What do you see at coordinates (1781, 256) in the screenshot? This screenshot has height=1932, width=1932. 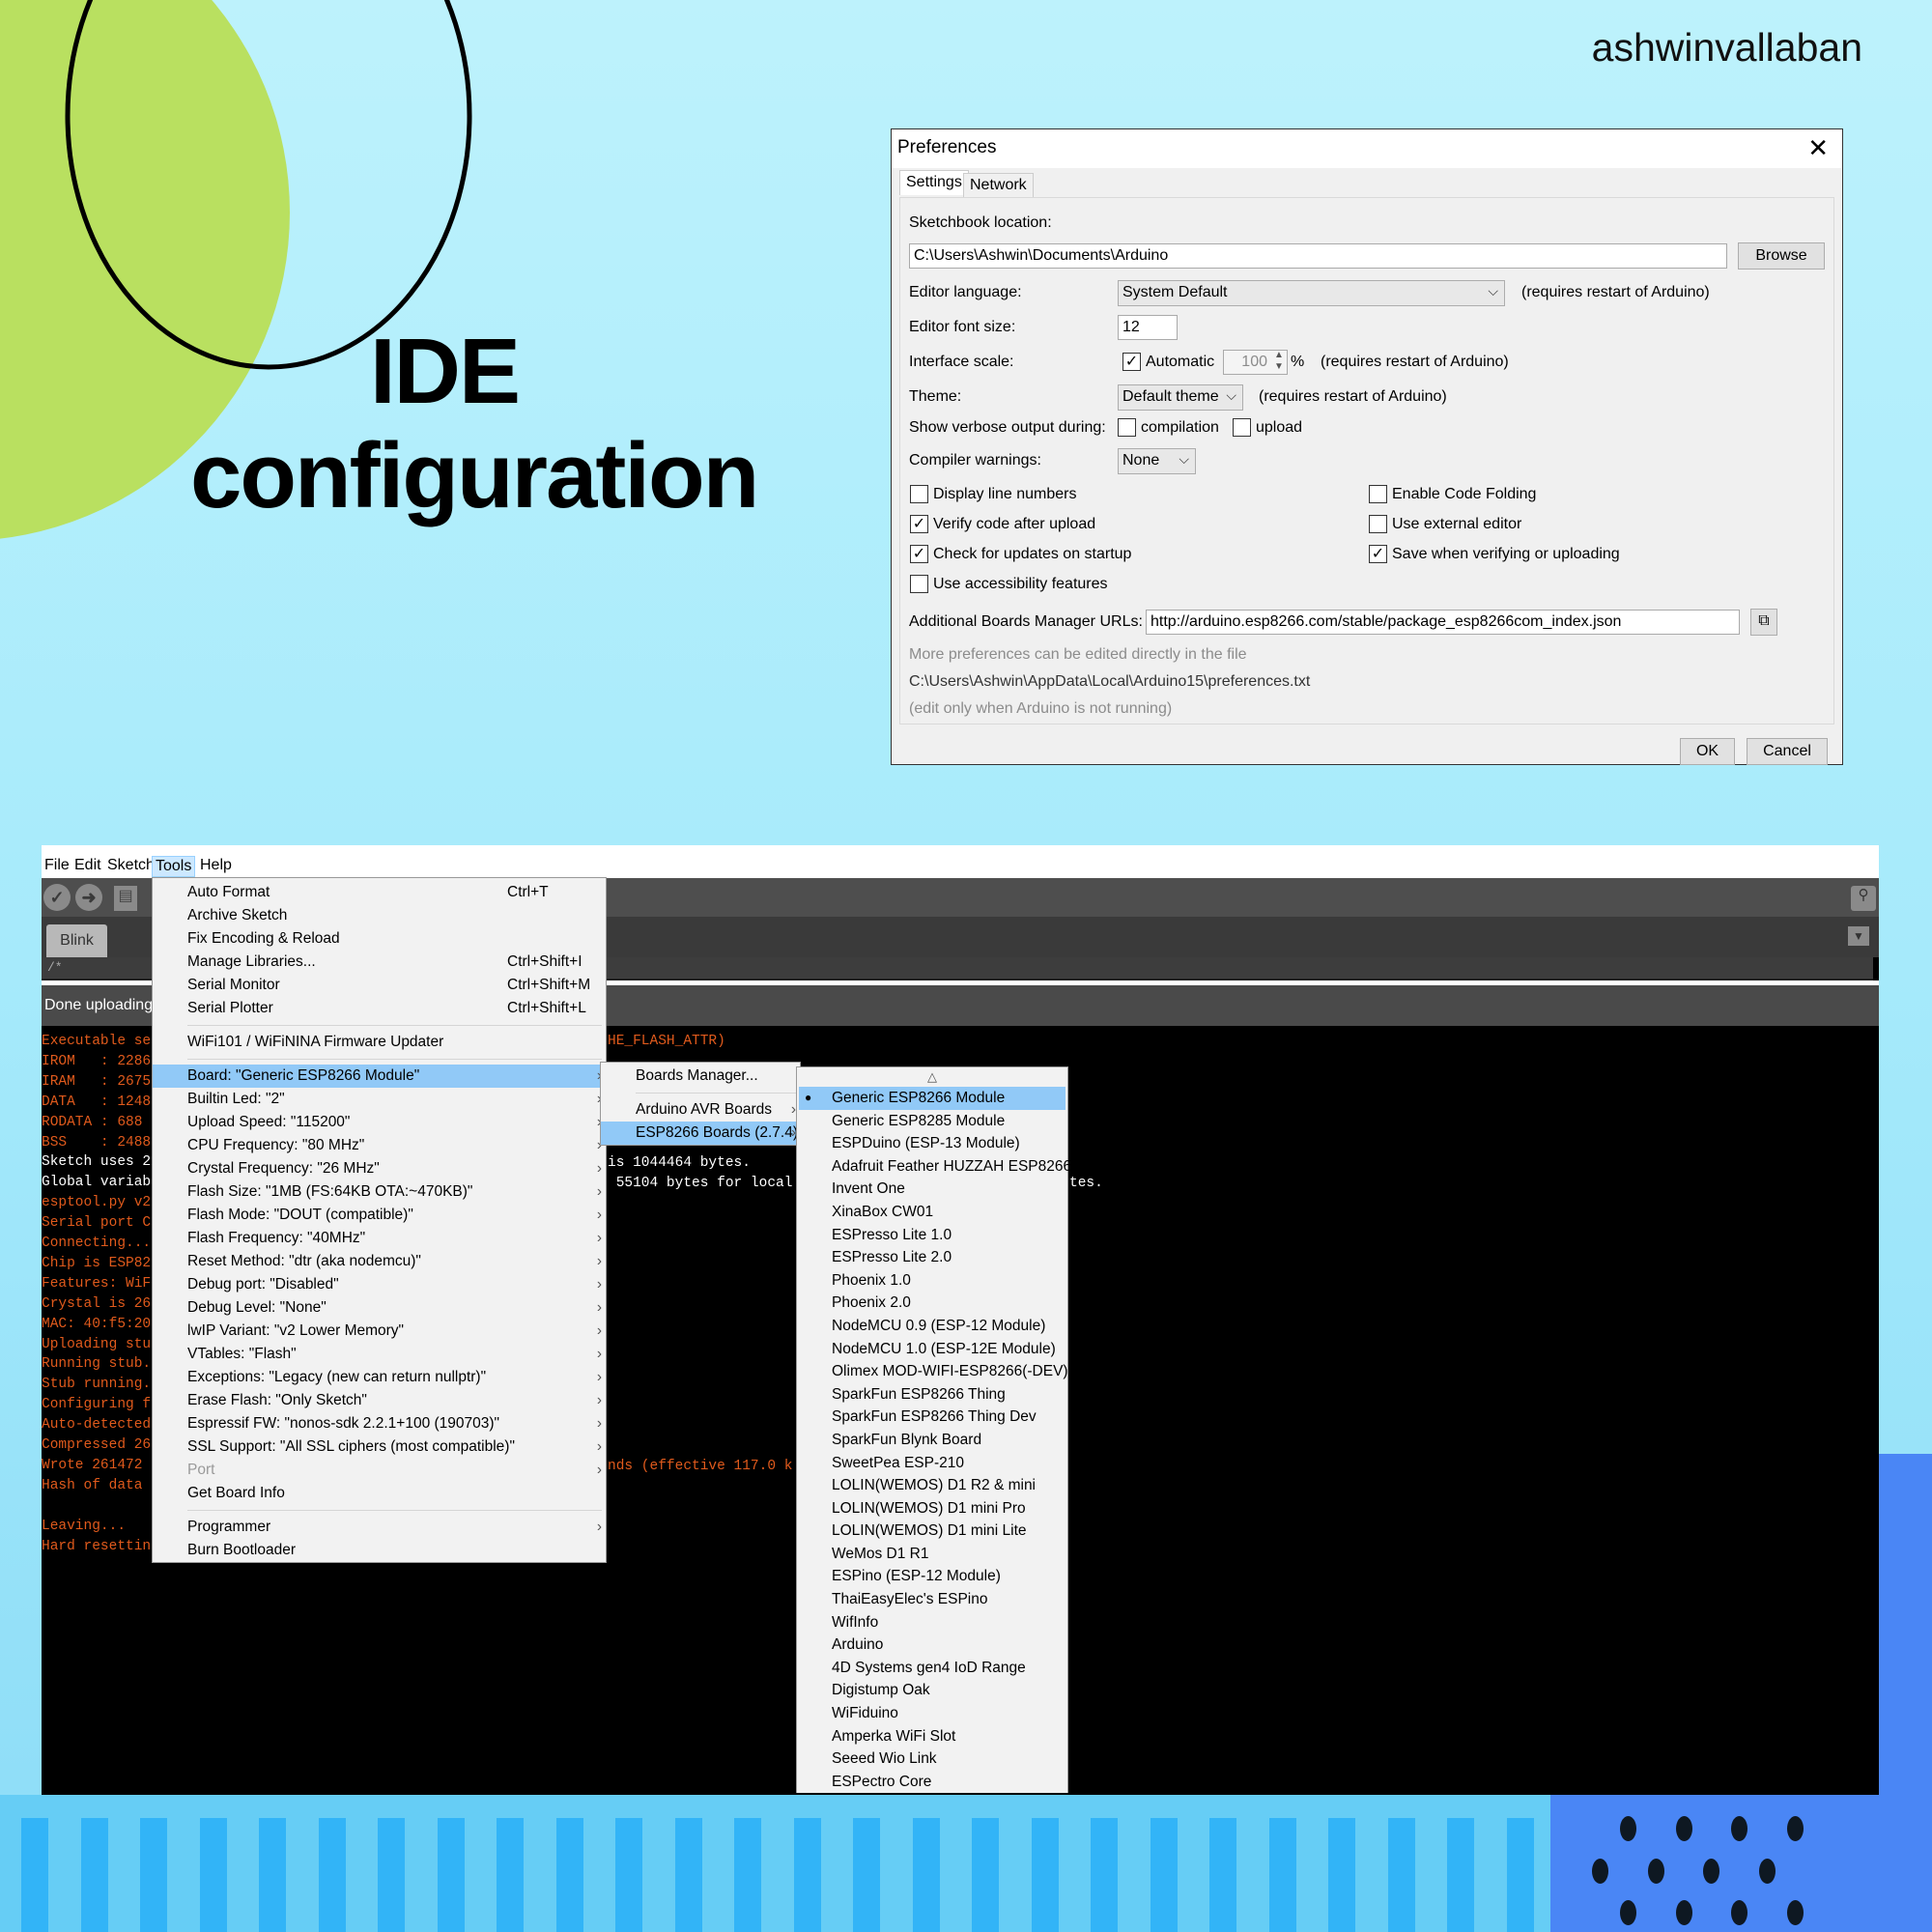 I see `browse-button: Browse` at bounding box center [1781, 256].